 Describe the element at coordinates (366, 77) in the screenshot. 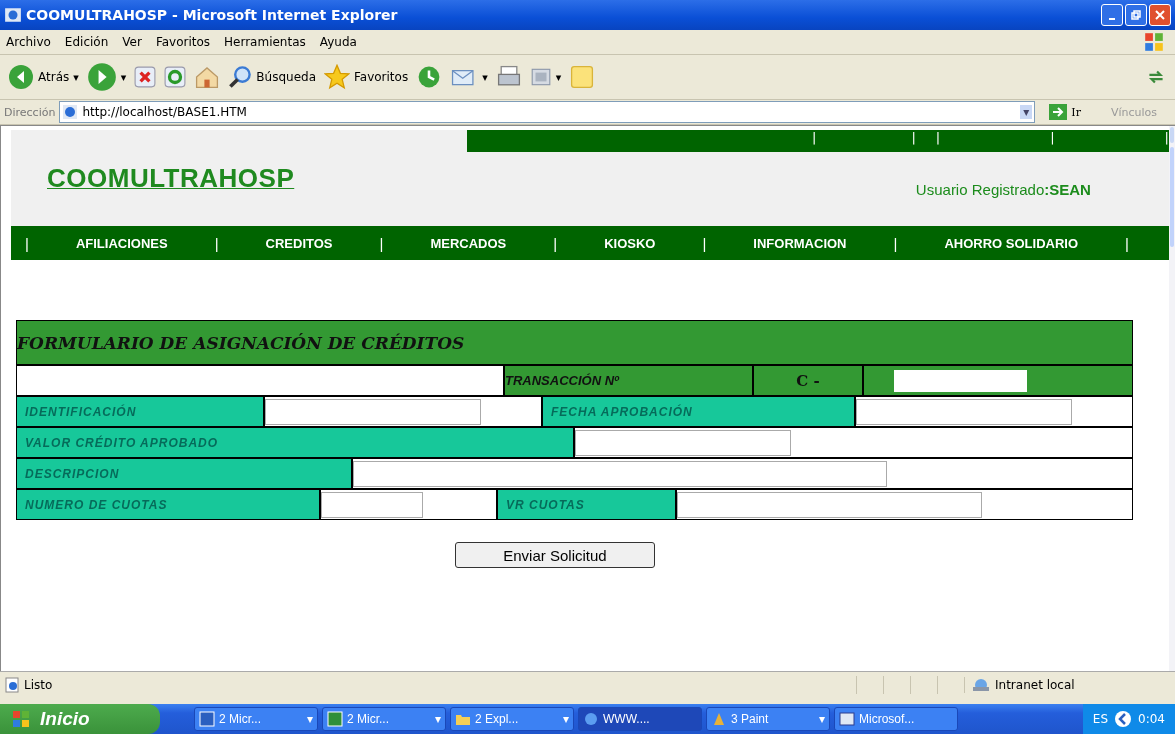

I see `favorites-button: Favoritos` at that location.